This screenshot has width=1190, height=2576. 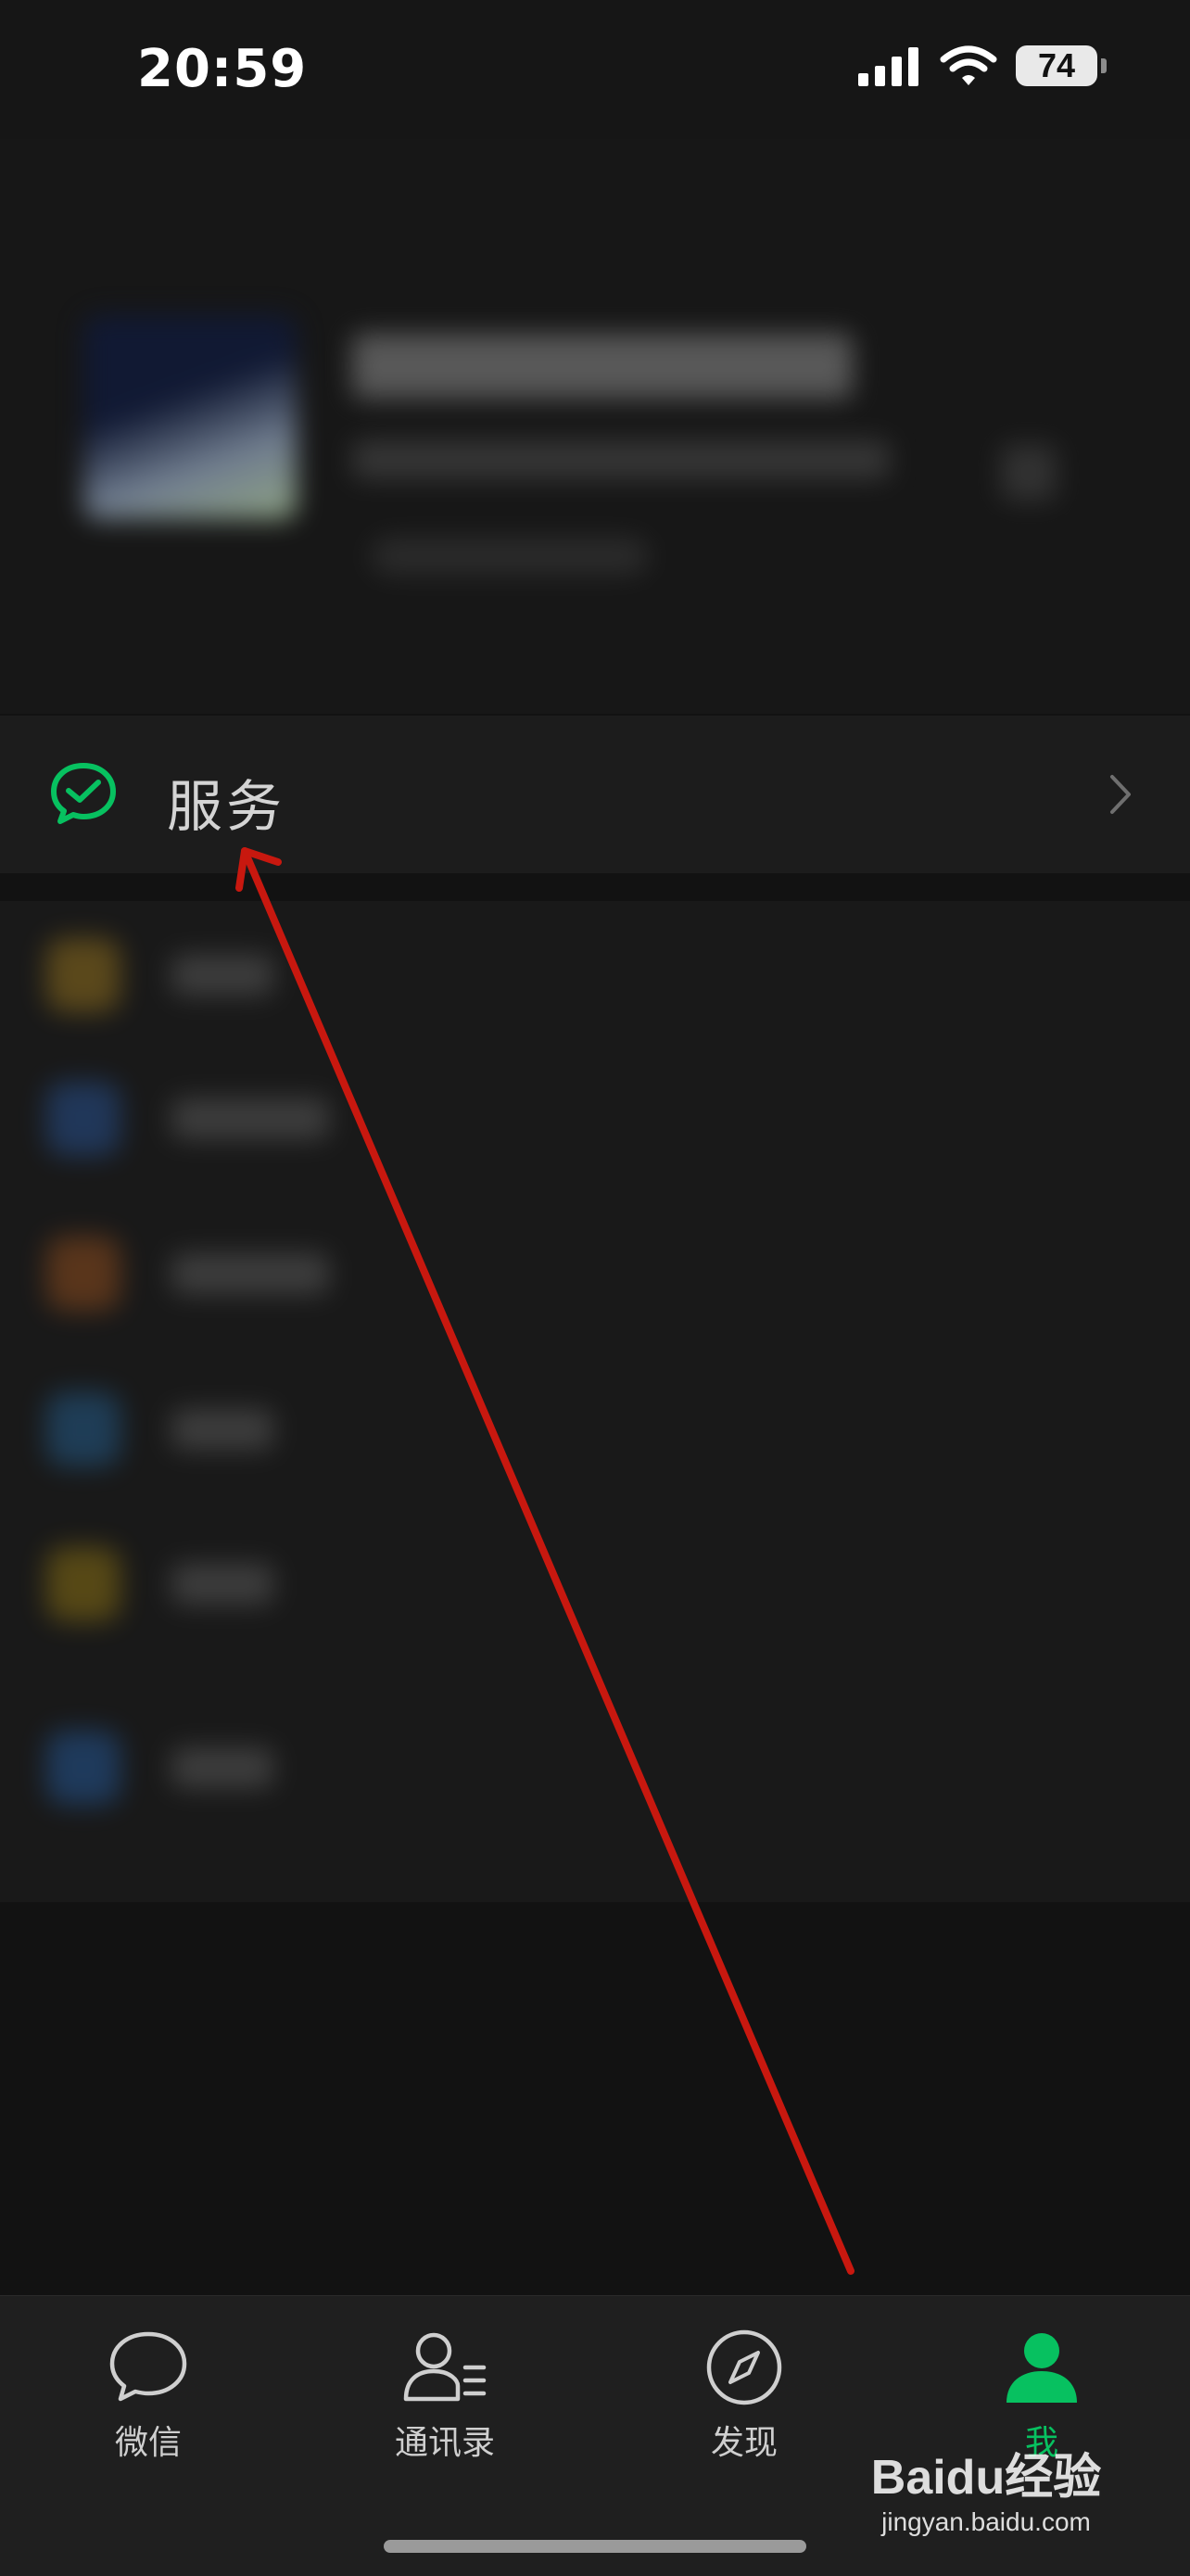 I want to click on service-check-icon, so click(x=83, y=793).